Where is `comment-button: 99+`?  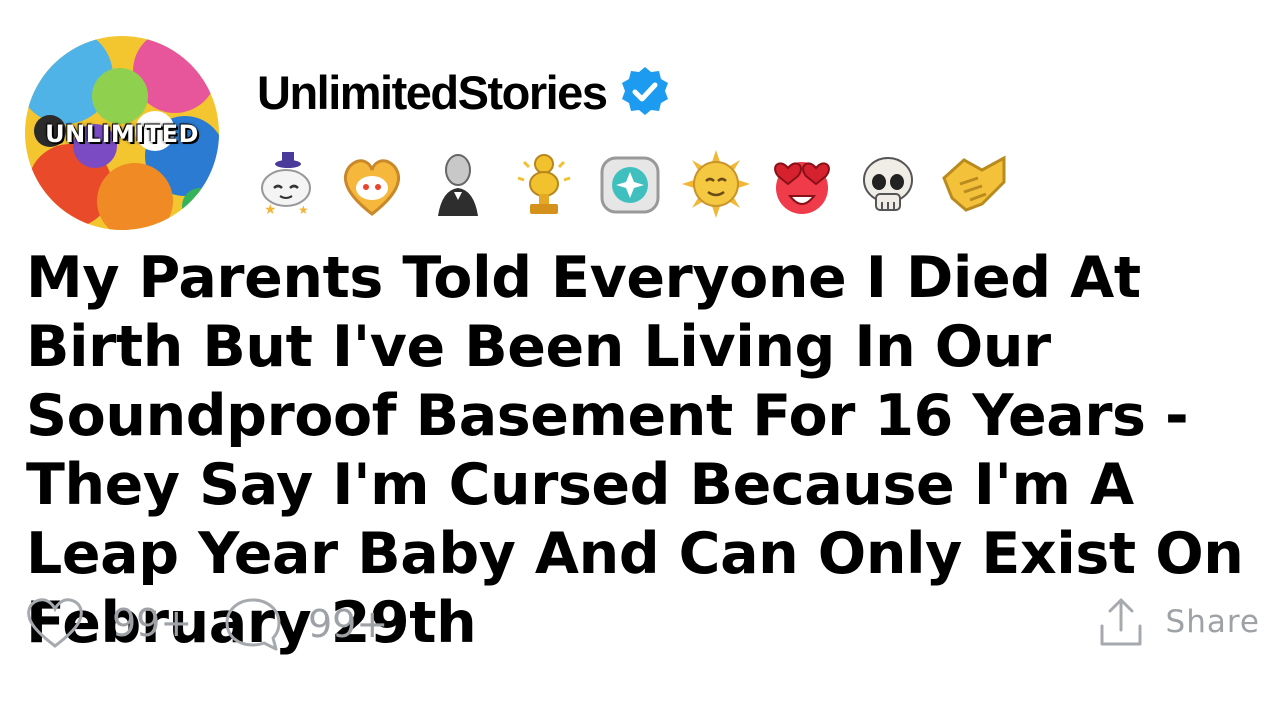
comment-button: 99+ is located at coordinates (306, 624).